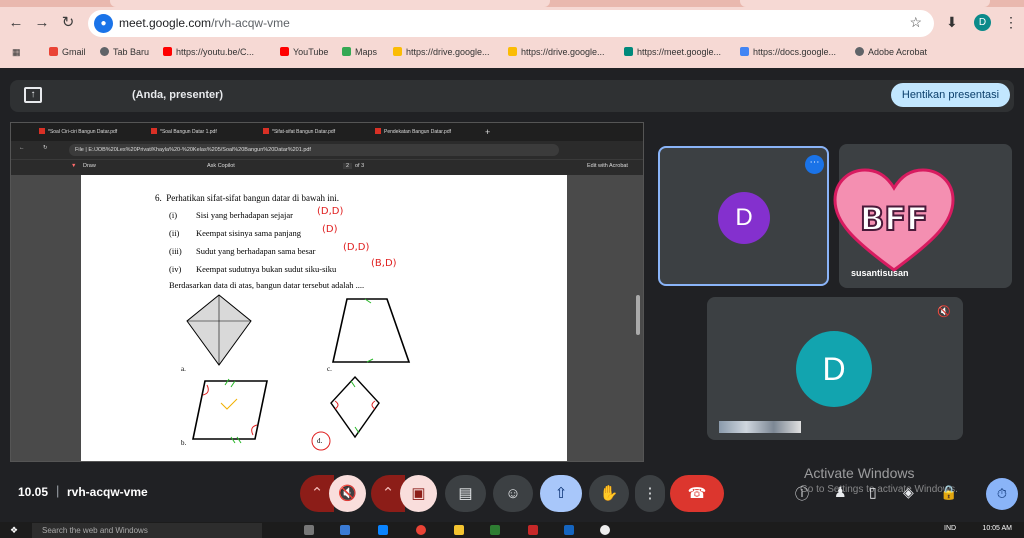  What do you see at coordinates (859, 473) in the screenshot?
I see `activate-windows-title: Activate Windows` at bounding box center [859, 473].